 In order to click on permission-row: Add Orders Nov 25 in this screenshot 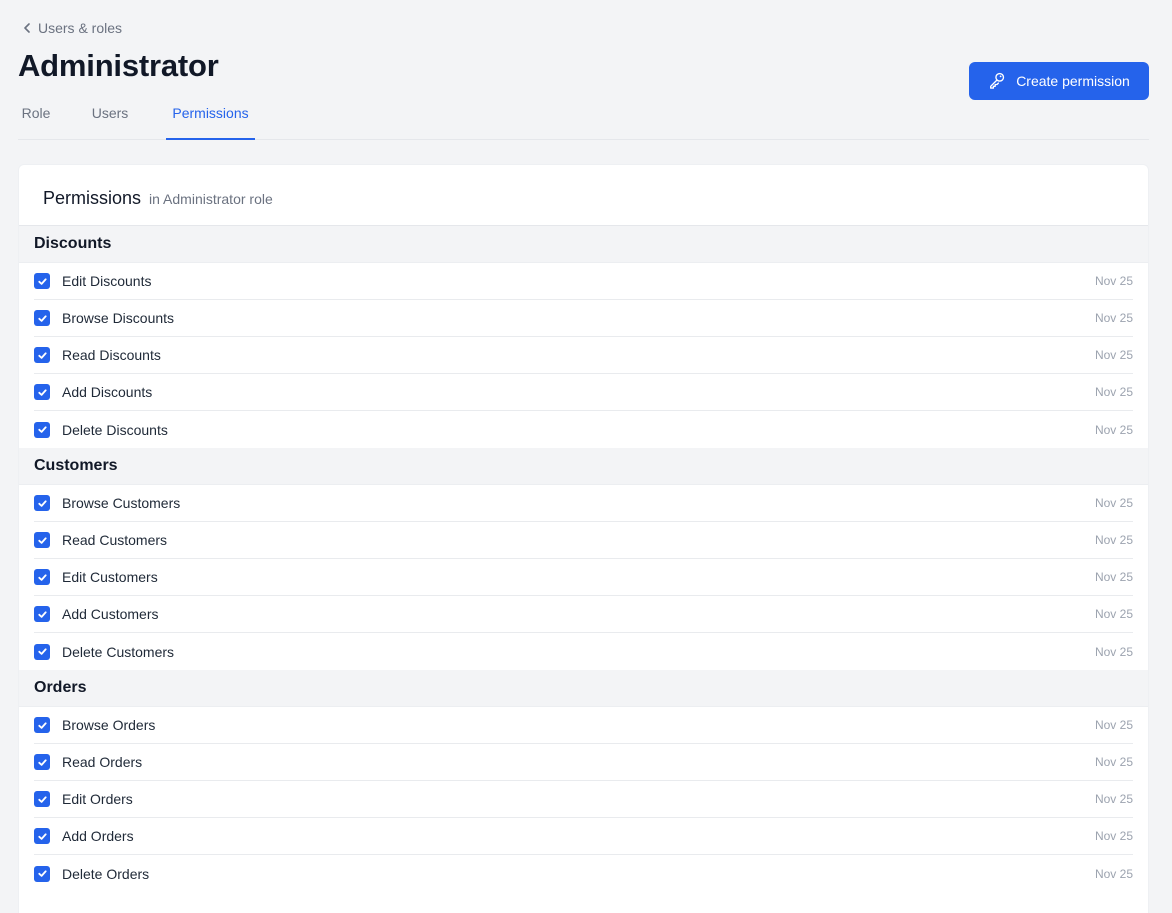, I will do `click(583, 836)`.